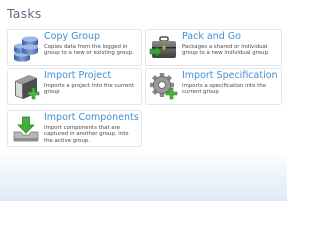 The image size is (320, 240). What do you see at coordinates (77, 75) in the screenshot?
I see `task-name: Import Project` at bounding box center [77, 75].